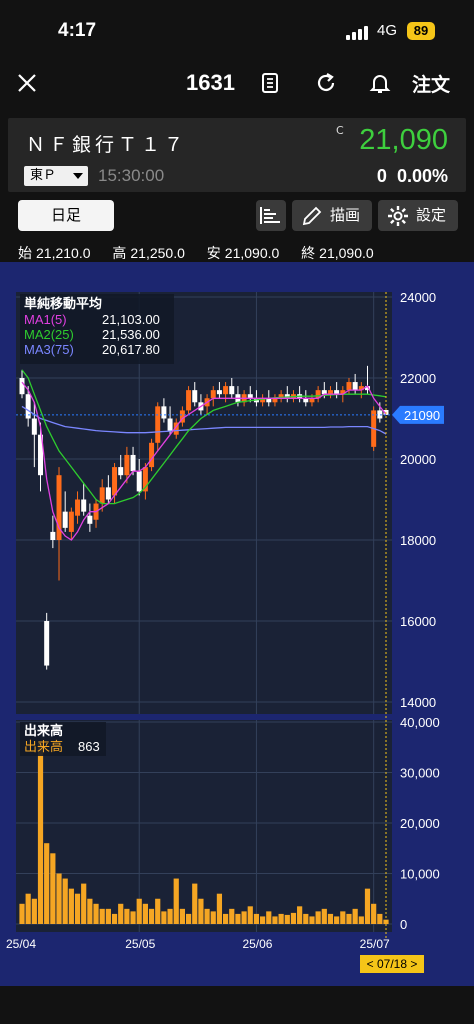 This screenshot has height=1024, width=474. Describe the element at coordinates (308, 253) in the screenshot. I see `close-label: 終` at that location.